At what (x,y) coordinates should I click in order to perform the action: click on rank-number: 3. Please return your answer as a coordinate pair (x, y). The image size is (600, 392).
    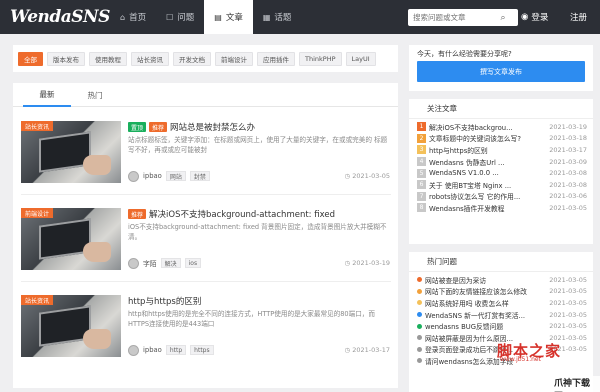
    Looking at the image, I should click on (421, 150).